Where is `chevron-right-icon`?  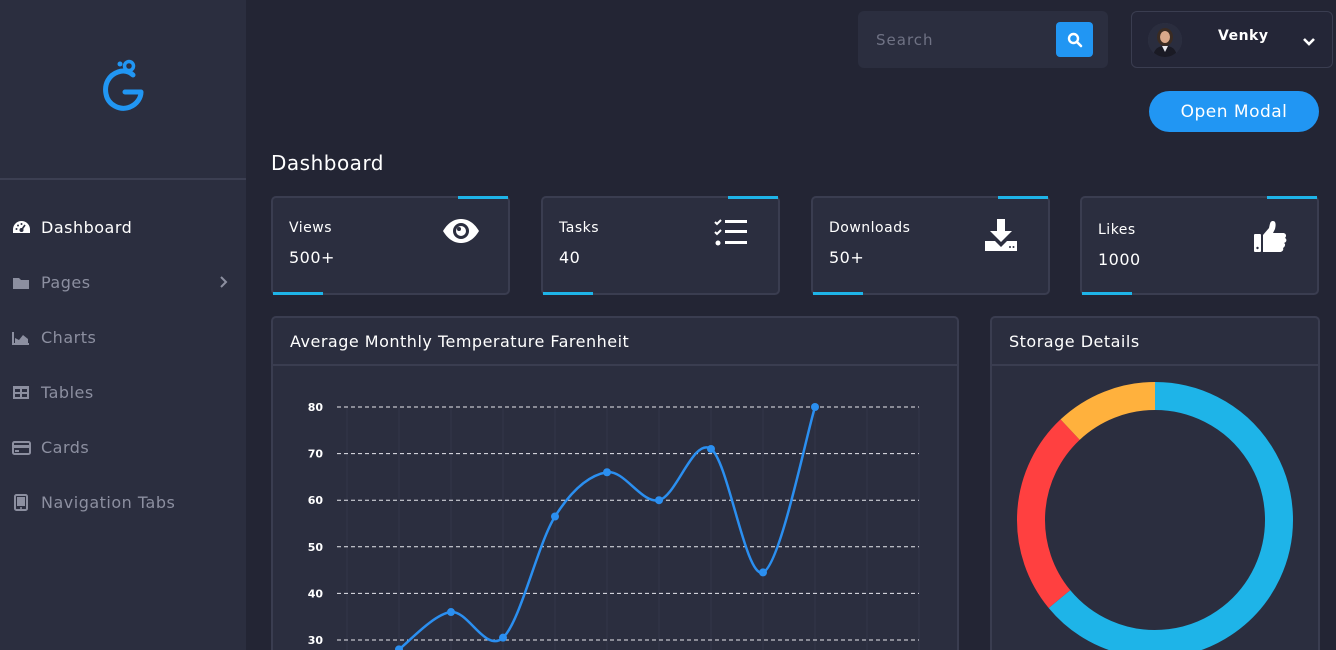
chevron-right-icon is located at coordinates (223, 283).